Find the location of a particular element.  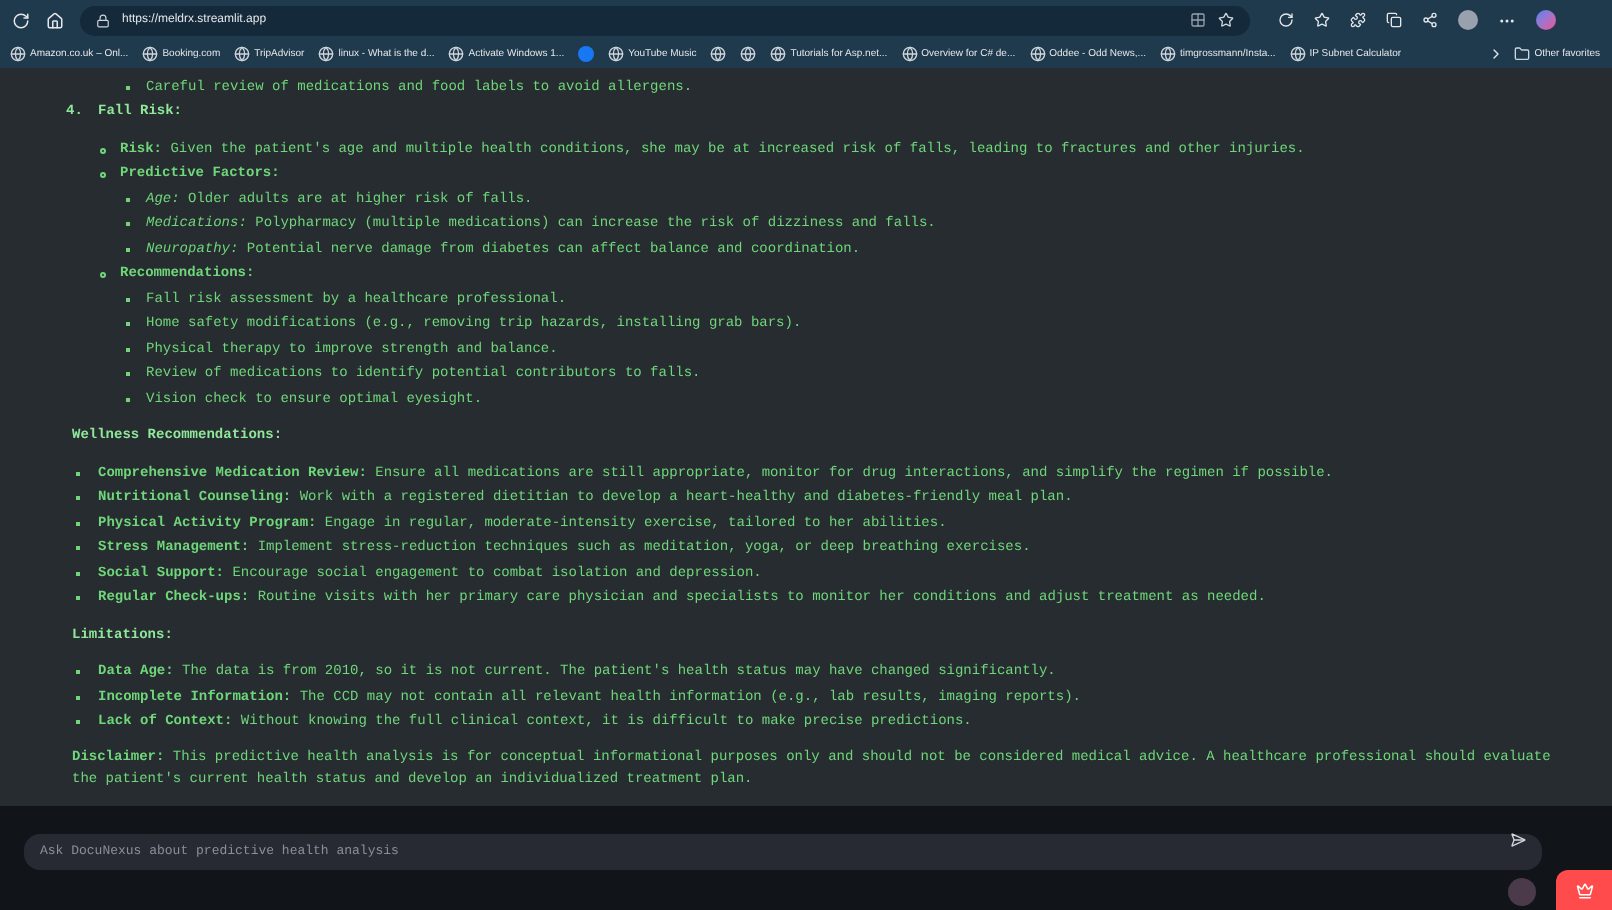

streamlit-crown-button is located at coordinates (1584, 890).